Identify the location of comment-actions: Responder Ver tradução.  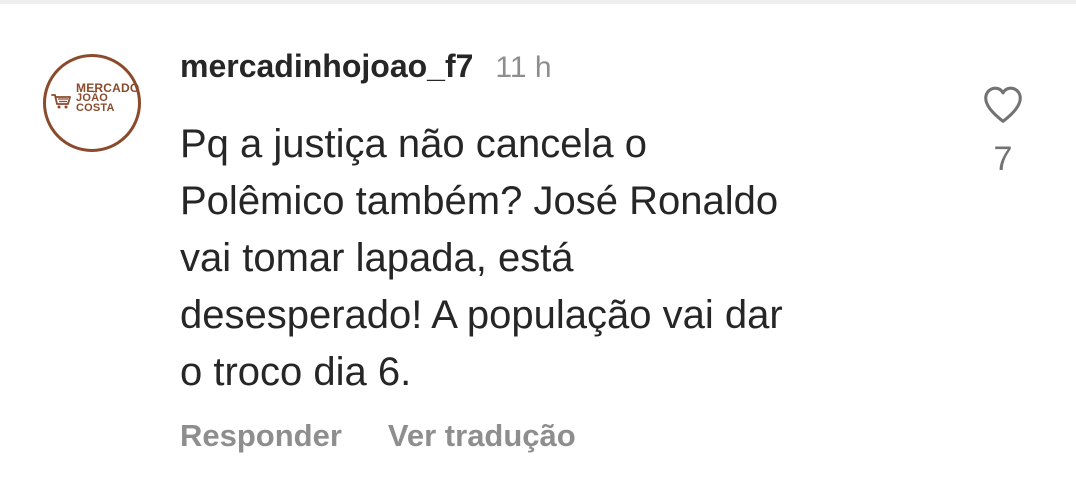
(378, 436).